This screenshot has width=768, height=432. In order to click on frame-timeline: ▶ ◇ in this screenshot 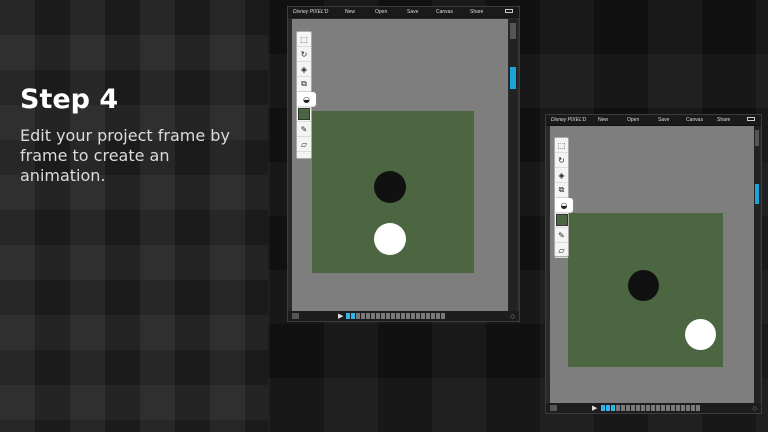, I will do `click(653, 408)`.